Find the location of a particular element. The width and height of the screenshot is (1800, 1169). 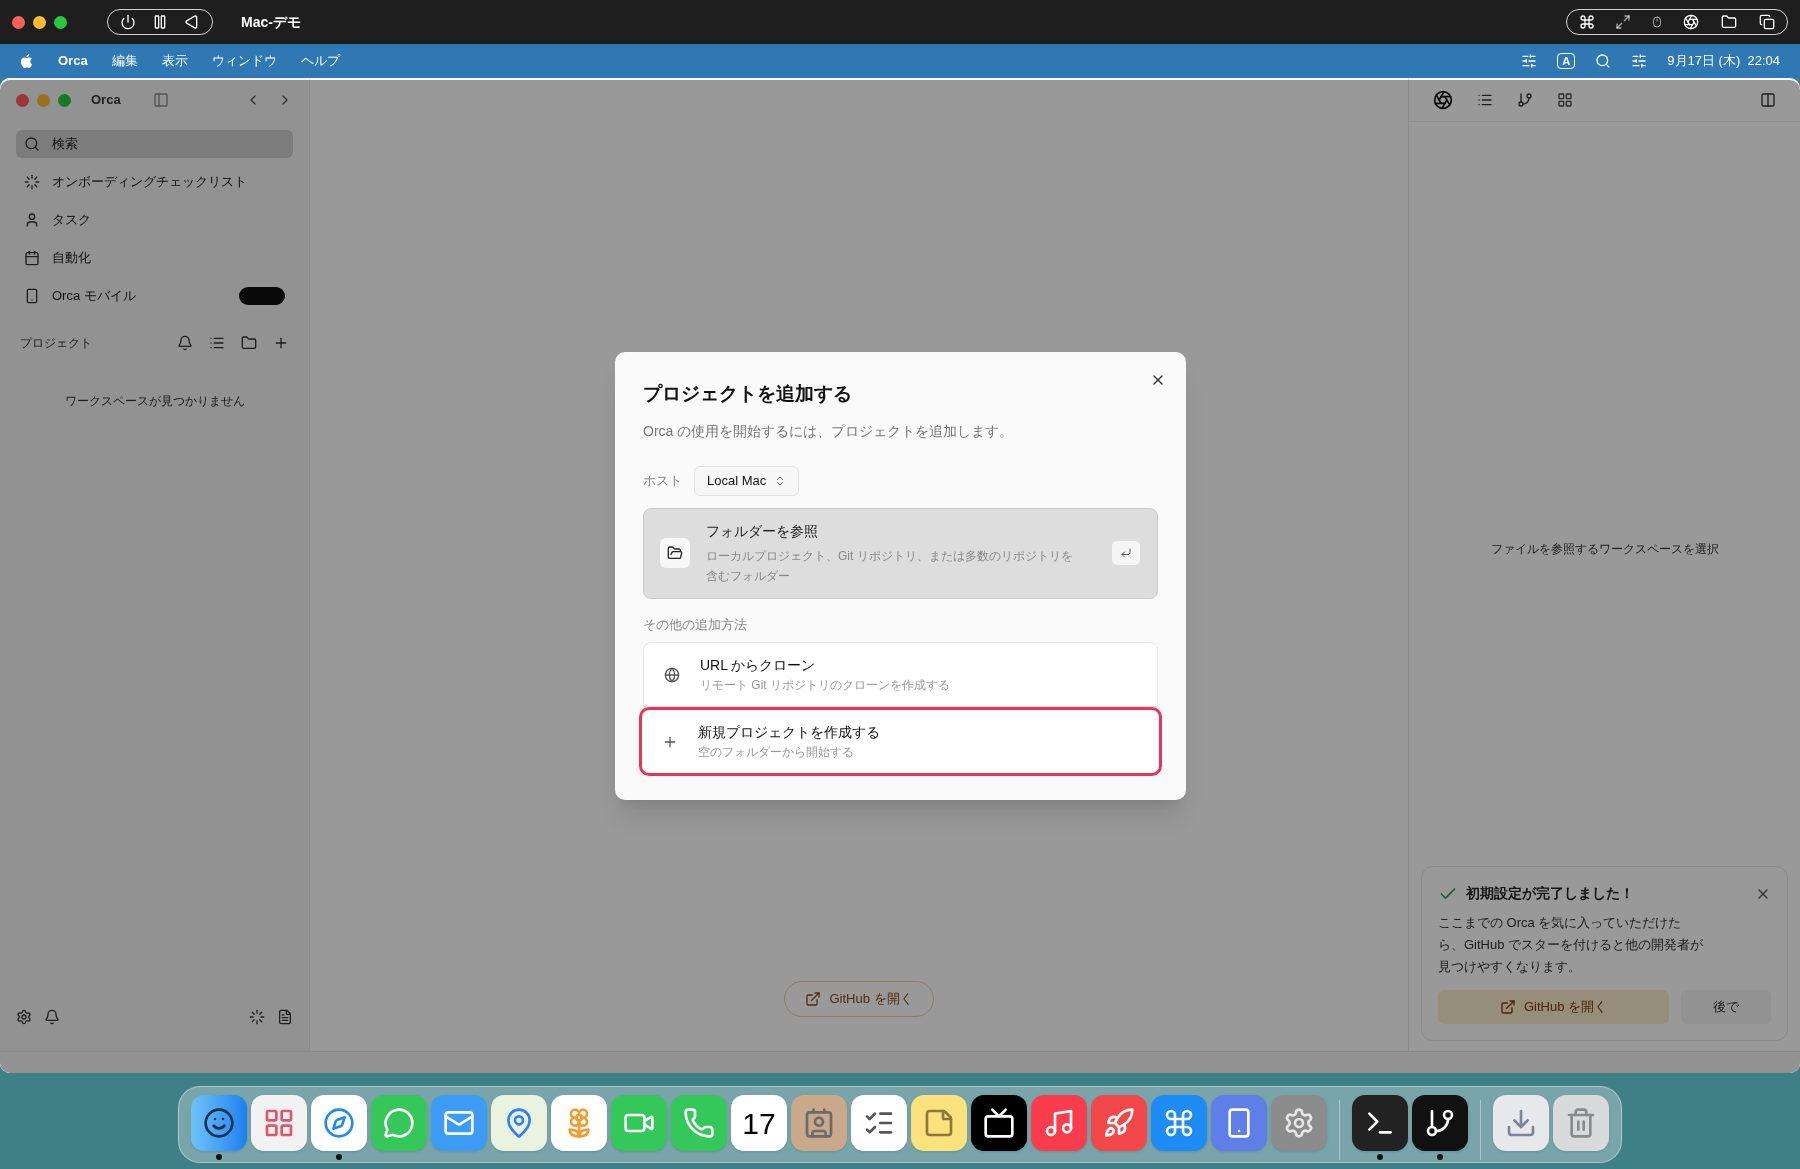

windows-icon is located at coordinates (1767, 22).